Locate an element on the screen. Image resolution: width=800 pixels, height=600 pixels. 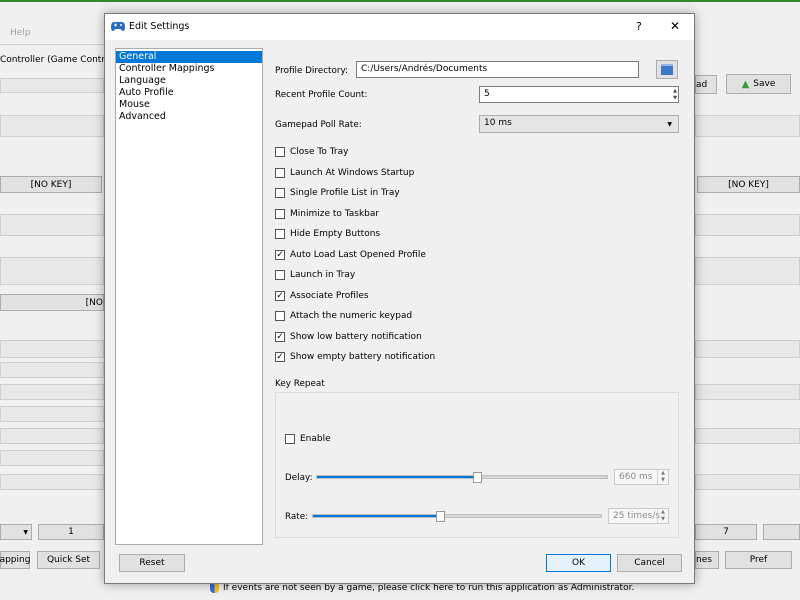
option-single-profile-list: Single Profile List in Tray is located at coordinates (337, 193).